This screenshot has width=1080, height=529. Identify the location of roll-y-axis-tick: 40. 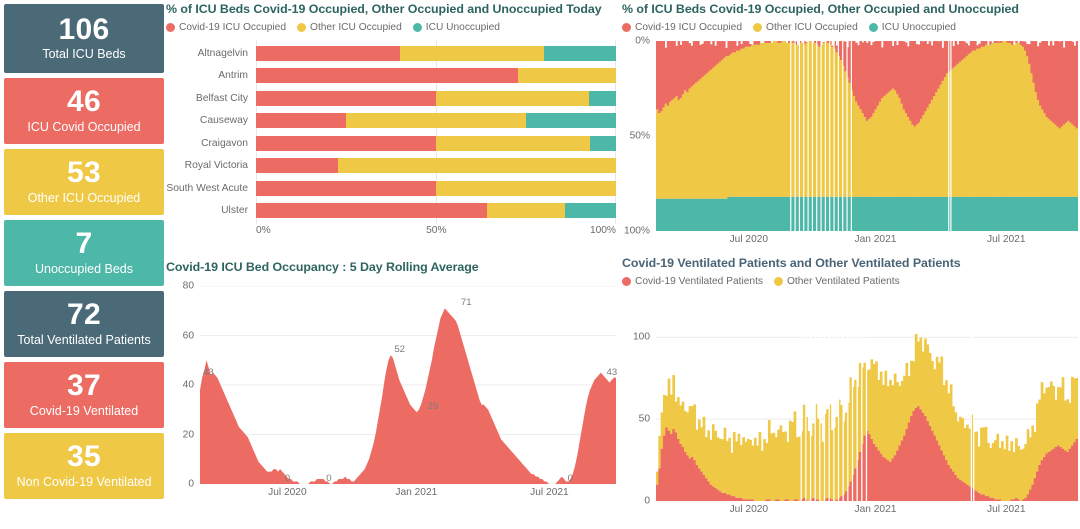
(188, 385).